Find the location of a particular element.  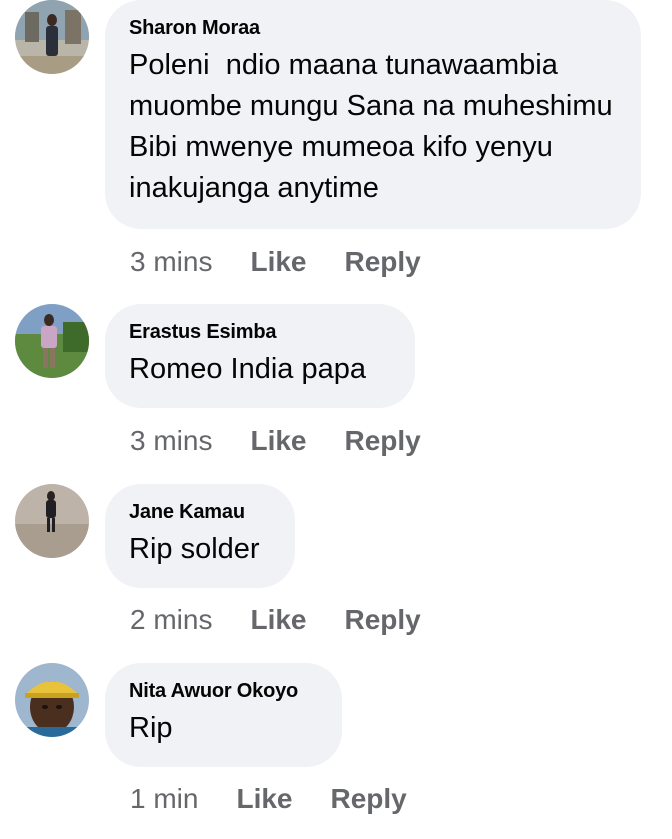

comment-bubble: Jane Kamau Rip solder is located at coordinates (200, 536).